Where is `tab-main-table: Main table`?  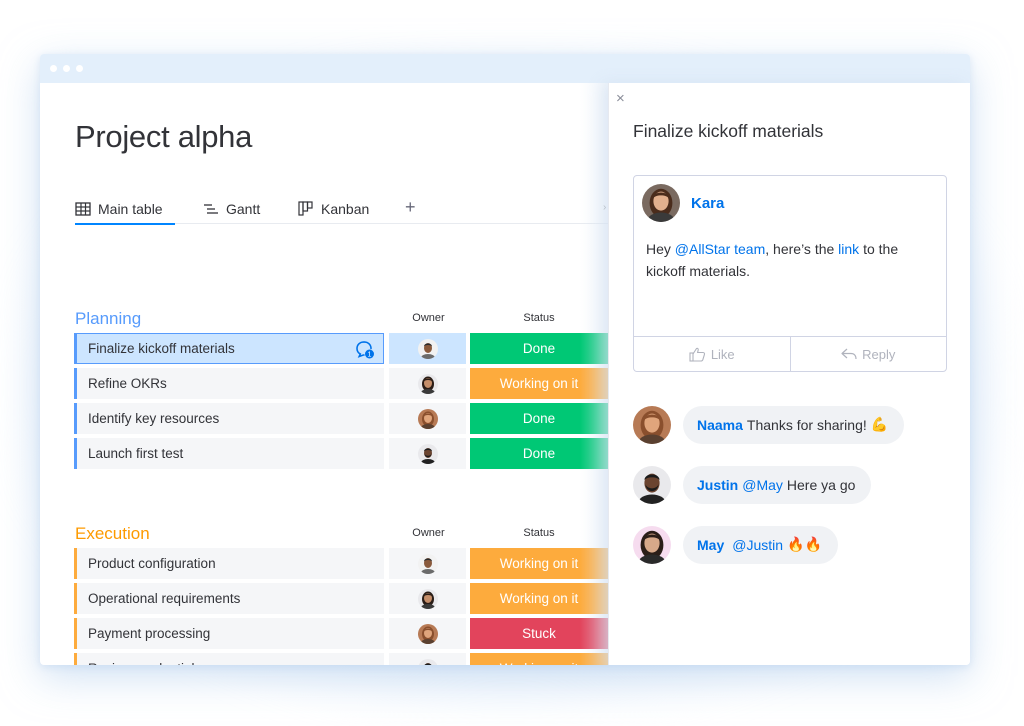 tab-main-table: Main table is located at coordinates (125, 209).